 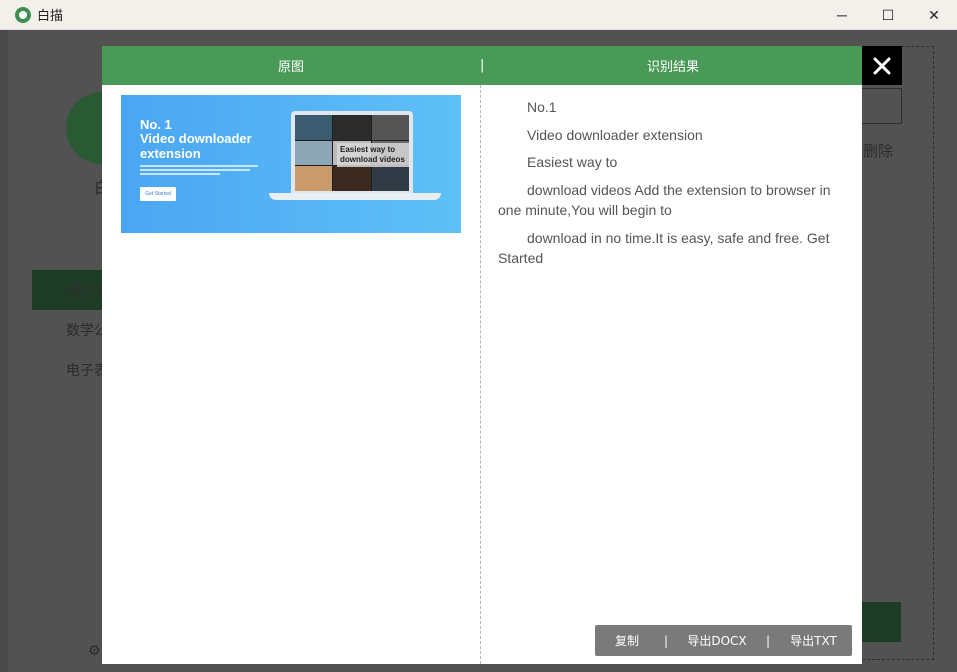 I want to click on preview-body-lines, so click(x=200, y=170).